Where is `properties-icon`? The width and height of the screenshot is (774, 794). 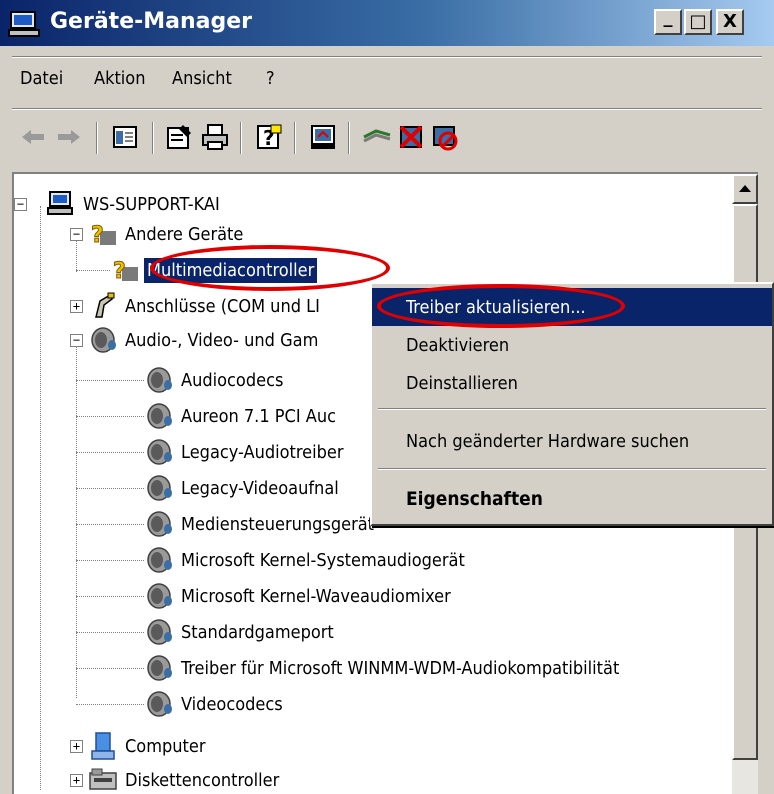
properties-icon is located at coordinates (179, 137).